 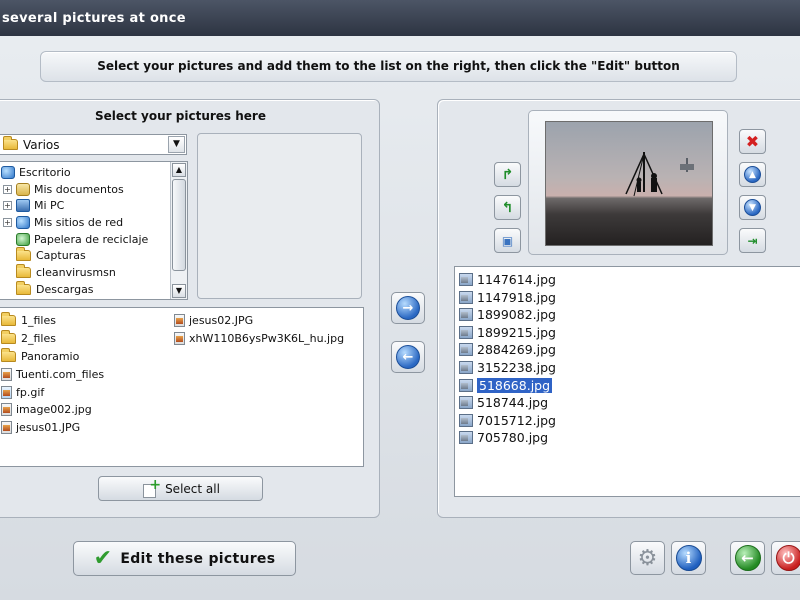 What do you see at coordinates (52, 374) in the screenshot?
I see `file-item: Tuenti.com_files` at bounding box center [52, 374].